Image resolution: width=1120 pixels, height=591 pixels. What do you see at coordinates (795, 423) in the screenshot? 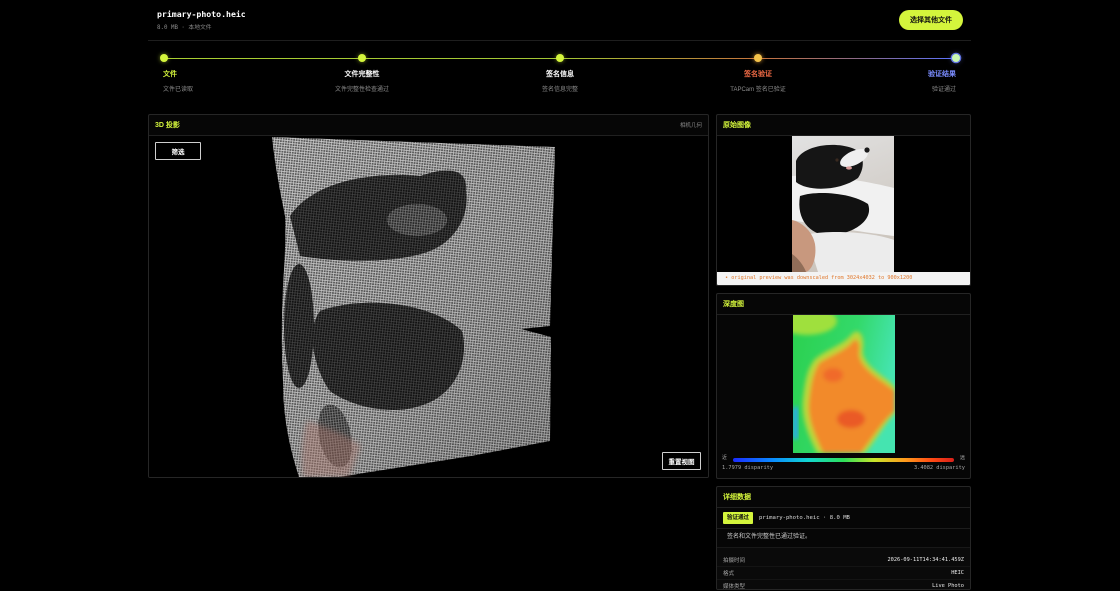
I see `depth-far-edge` at bounding box center [795, 423].